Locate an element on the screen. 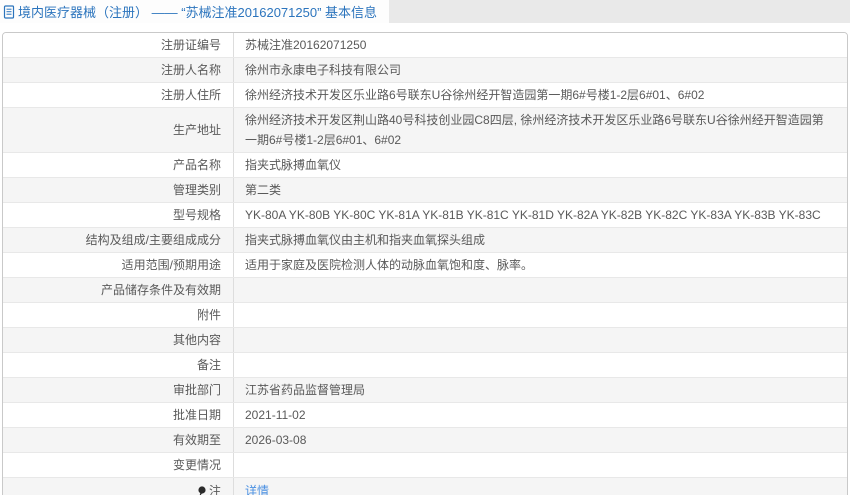 The width and height of the screenshot is (850, 495). row-label: 注册人住所 is located at coordinates (190, 95).